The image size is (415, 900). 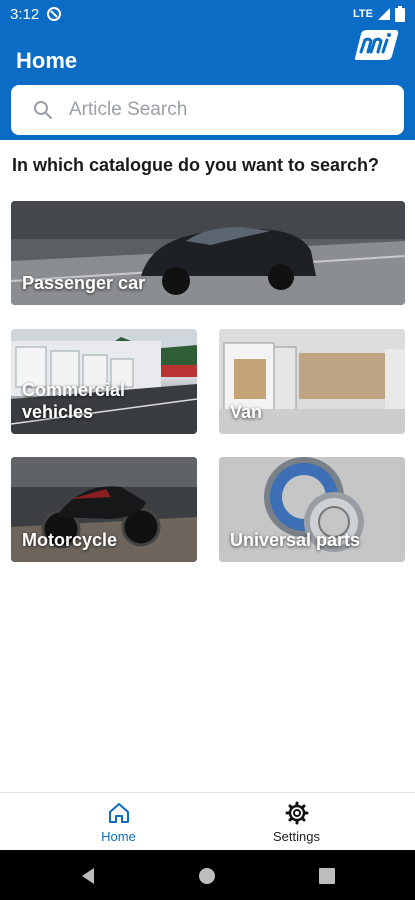 I want to click on signal-icon, so click(x=384, y=14).